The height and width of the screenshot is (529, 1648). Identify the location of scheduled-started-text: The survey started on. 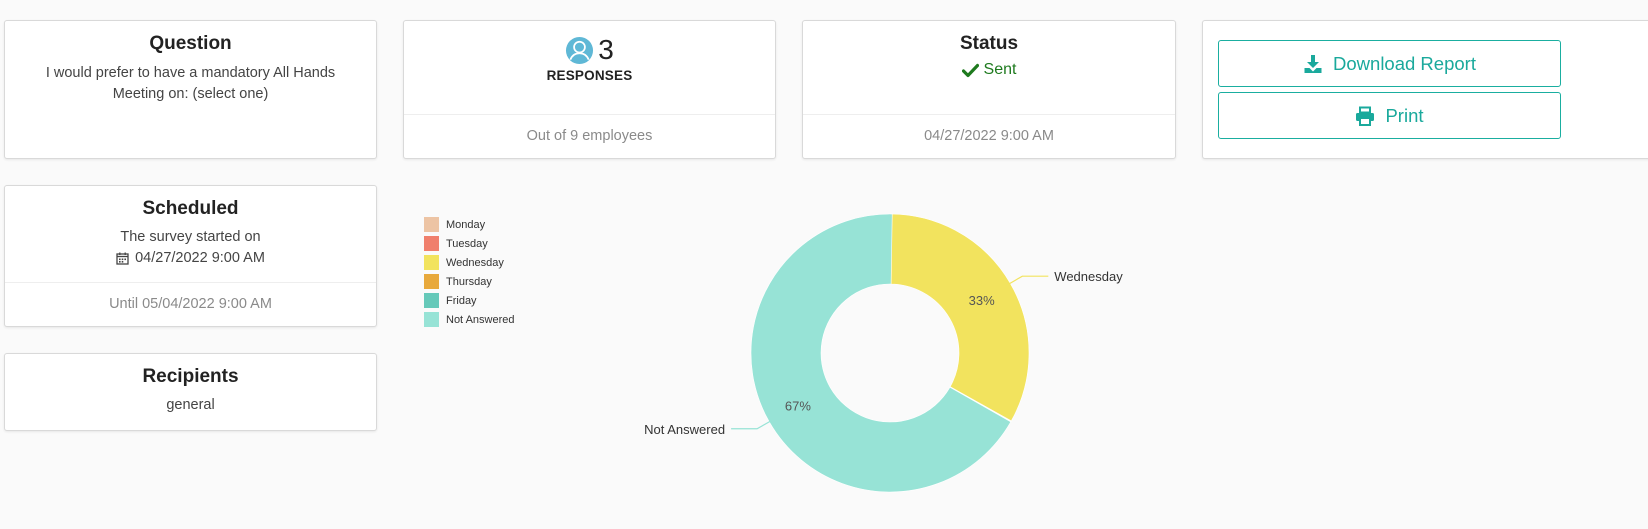
(190, 237).